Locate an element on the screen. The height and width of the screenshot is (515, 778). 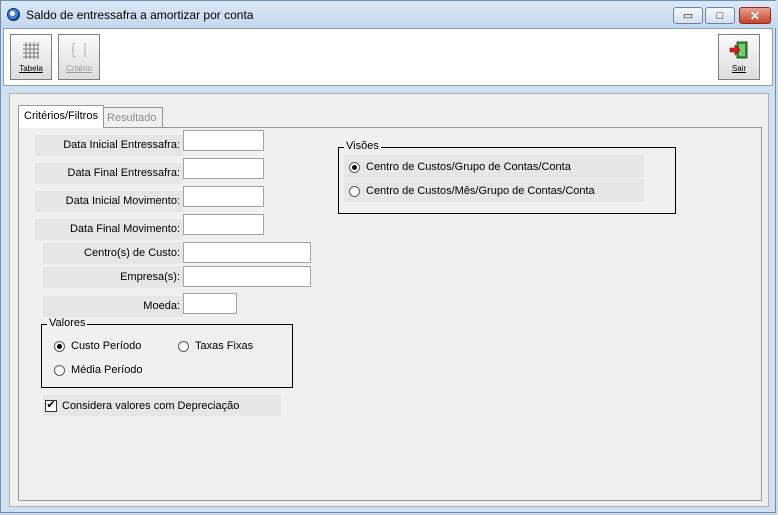
centros-custo-input is located at coordinates (247, 252).